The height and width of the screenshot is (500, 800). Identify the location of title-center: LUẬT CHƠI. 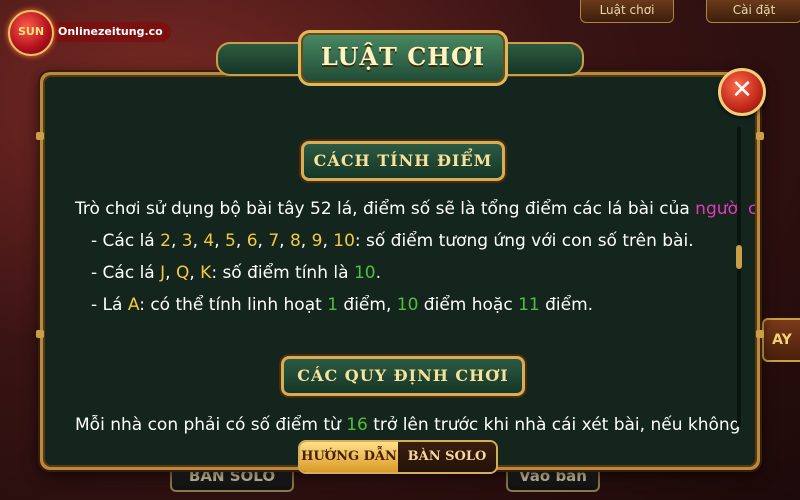
(403, 58).